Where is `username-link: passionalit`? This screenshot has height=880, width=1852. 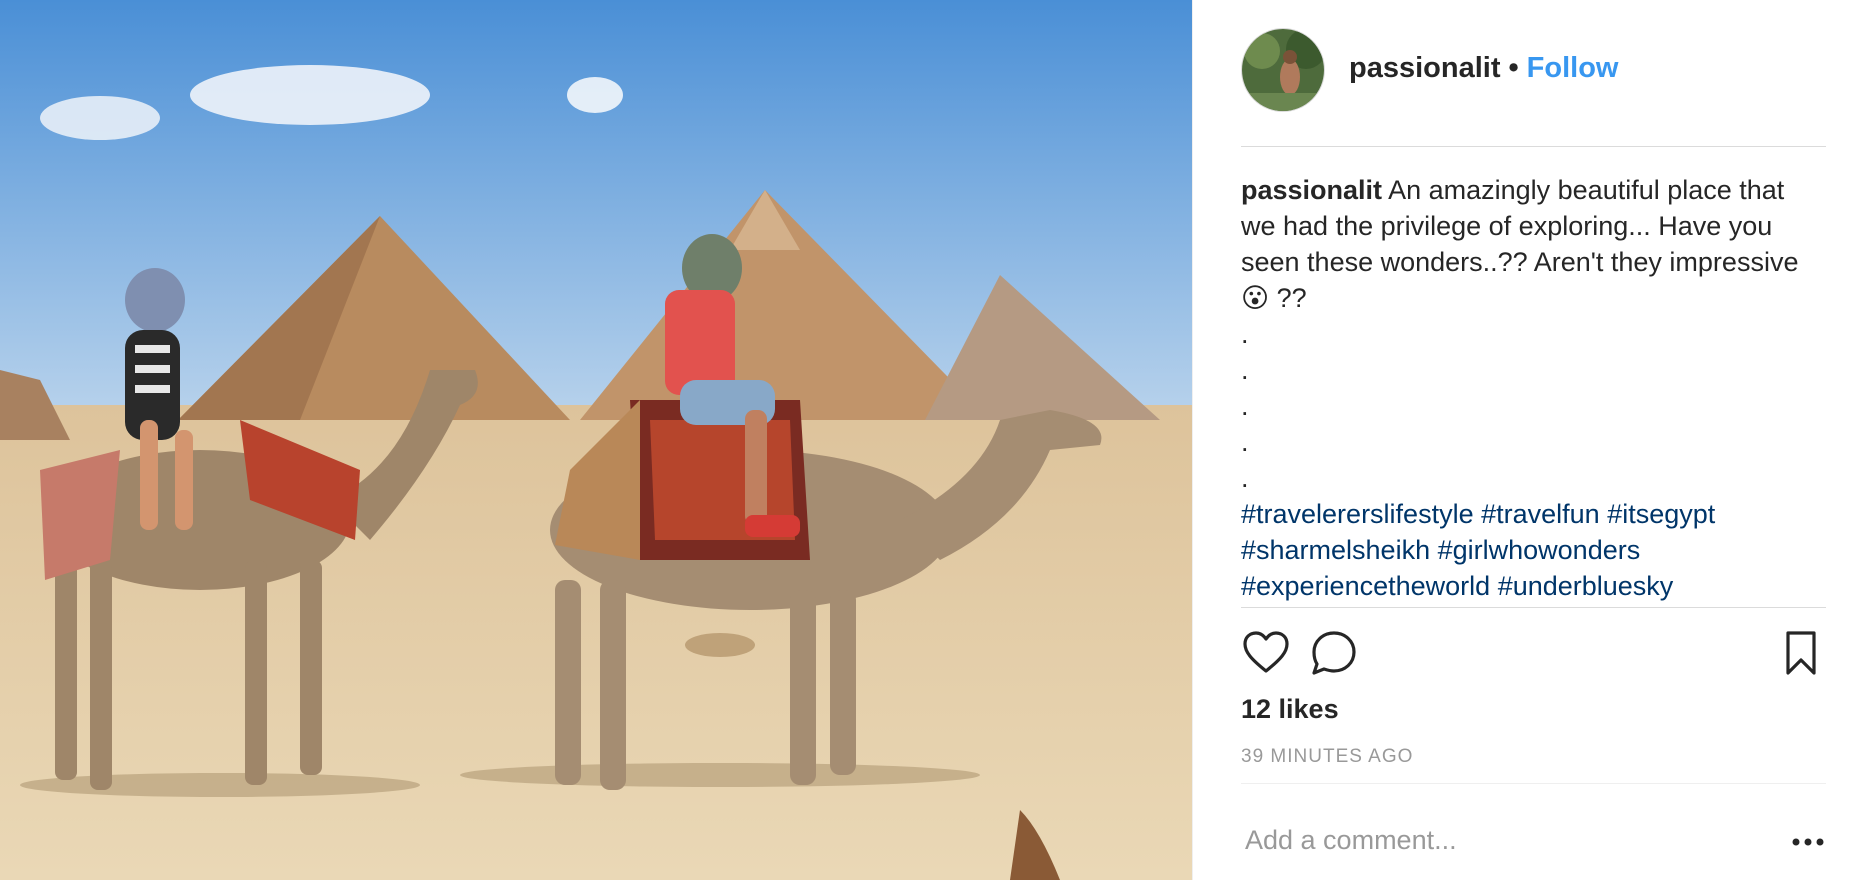
username-link: passionalit is located at coordinates (1425, 68).